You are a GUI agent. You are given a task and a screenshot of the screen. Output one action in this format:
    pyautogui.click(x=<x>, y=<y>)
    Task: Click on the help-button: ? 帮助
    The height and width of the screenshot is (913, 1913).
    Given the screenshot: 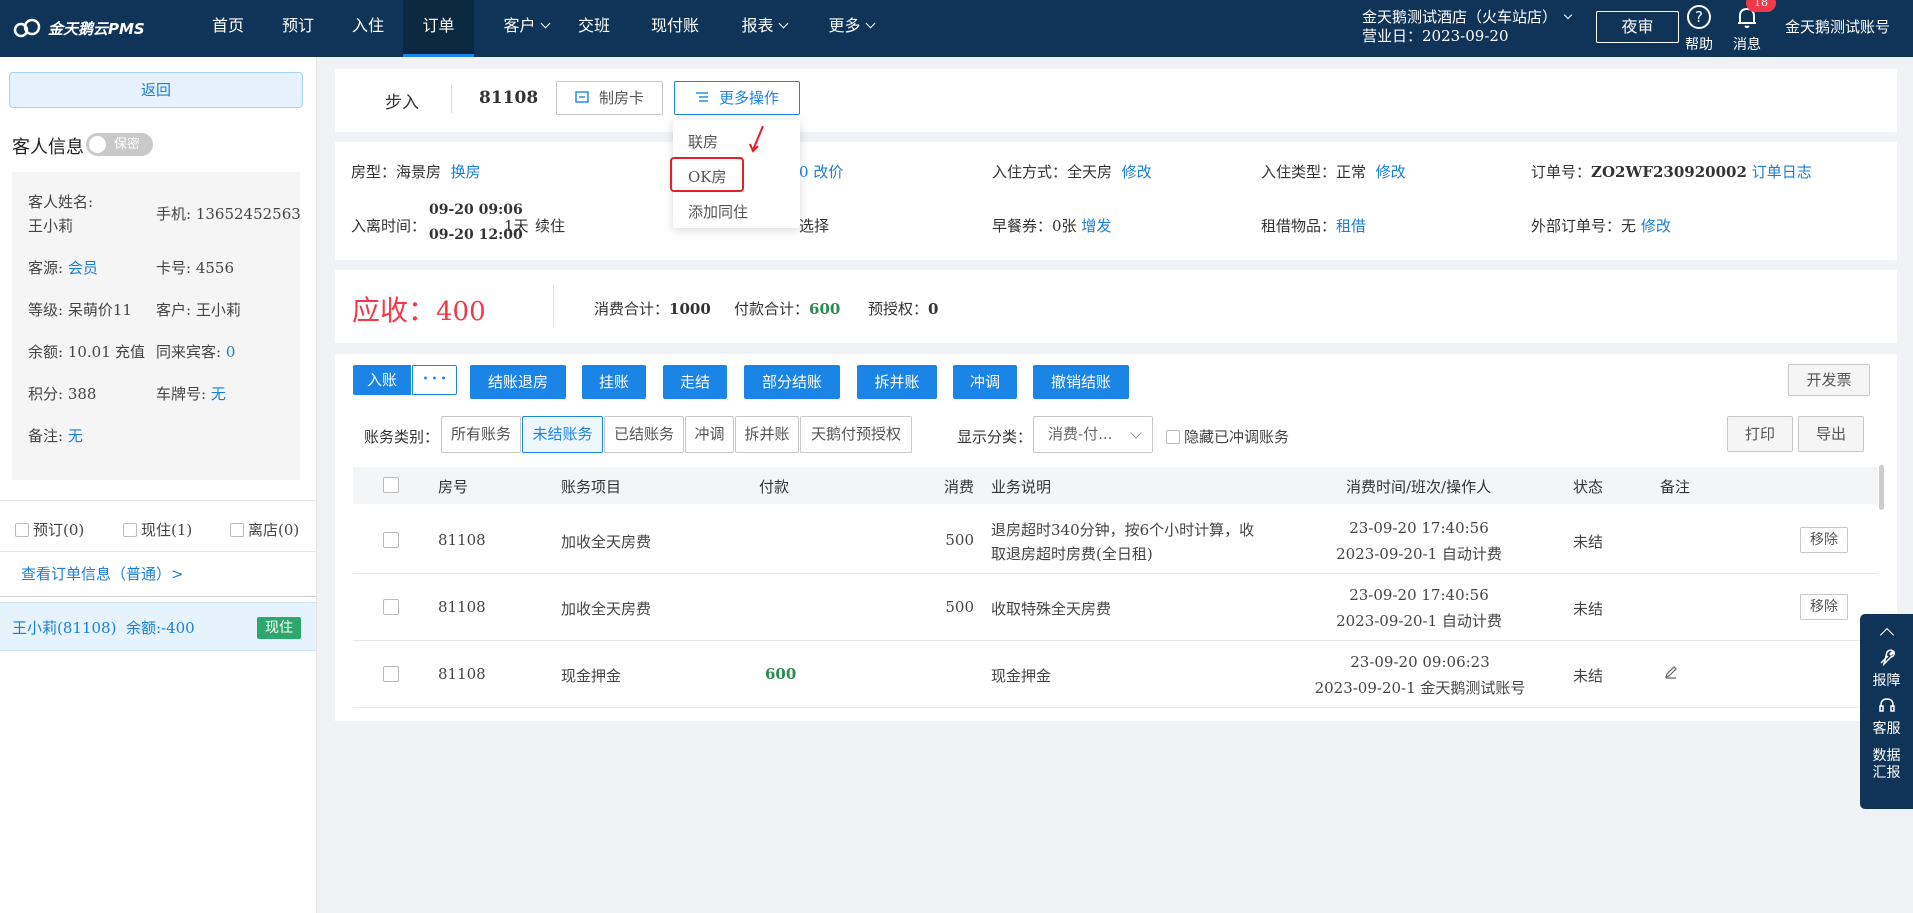 What is the action you would take?
    pyautogui.click(x=1699, y=29)
    